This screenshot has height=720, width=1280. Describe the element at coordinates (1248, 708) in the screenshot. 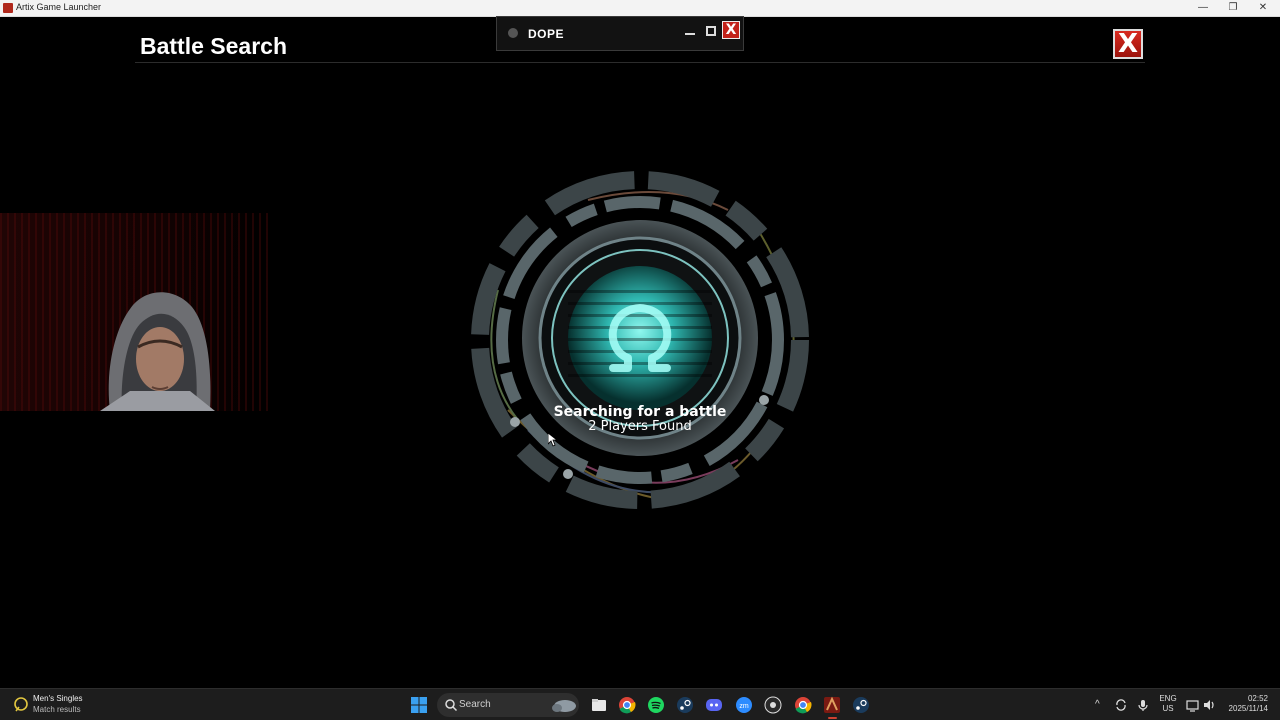

I see `clock-date: 2025/11/14` at that location.